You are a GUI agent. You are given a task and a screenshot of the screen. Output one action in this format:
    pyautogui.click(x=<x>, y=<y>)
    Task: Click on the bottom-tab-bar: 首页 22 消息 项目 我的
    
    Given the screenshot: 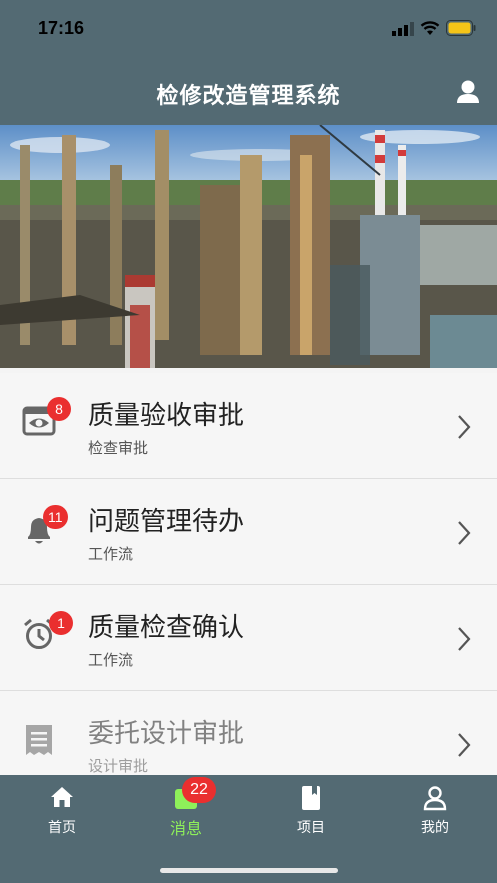 What is the action you would take?
    pyautogui.click(x=248, y=829)
    